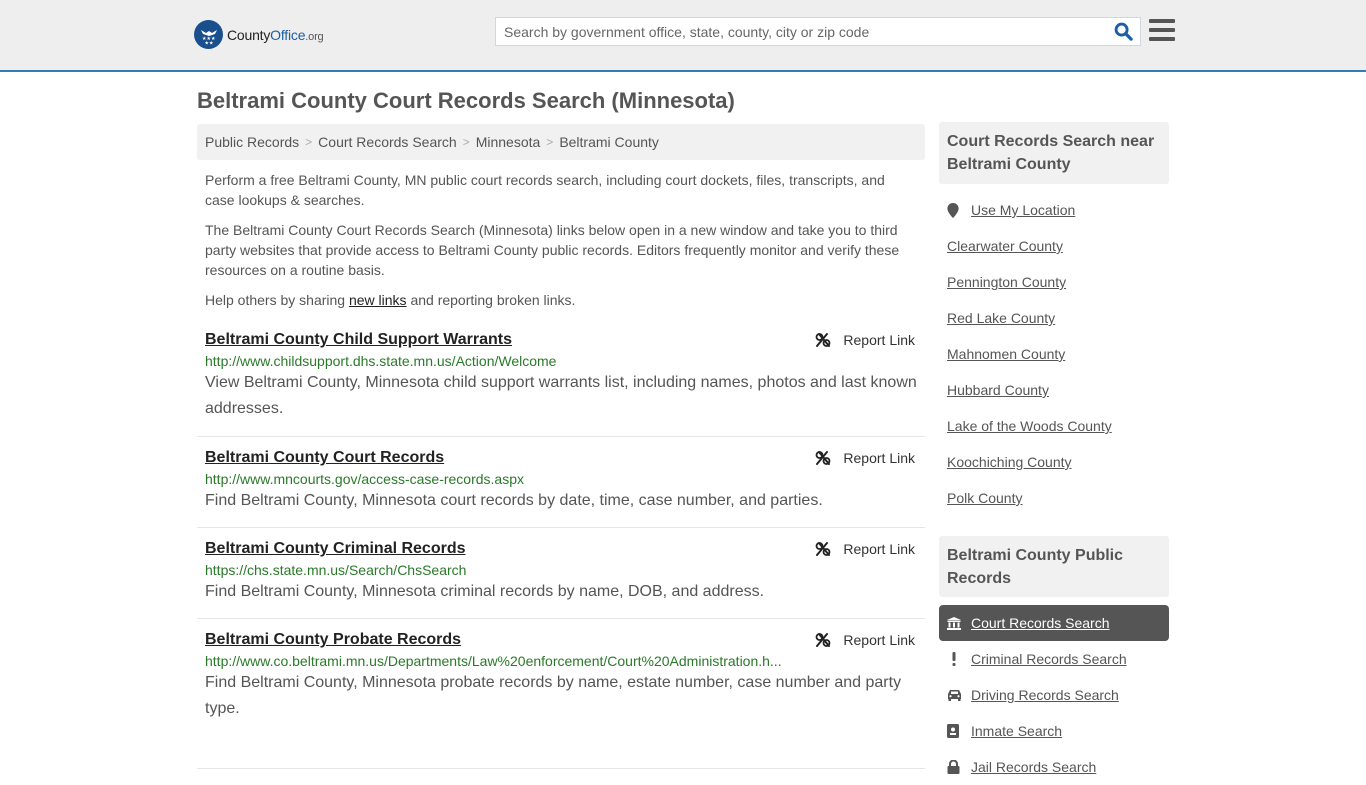 This screenshot has width=1366, height=785. I want to click on breadcrumb-beltrami-county: Beltrami County, so click(609, 142).